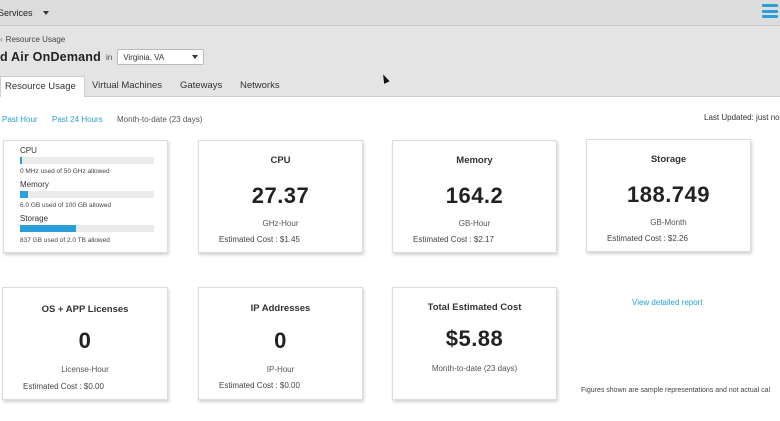  Describe the element at coordinates (144, 57) in the screenshot. I see `region-value: Virginia, VA` at that location.